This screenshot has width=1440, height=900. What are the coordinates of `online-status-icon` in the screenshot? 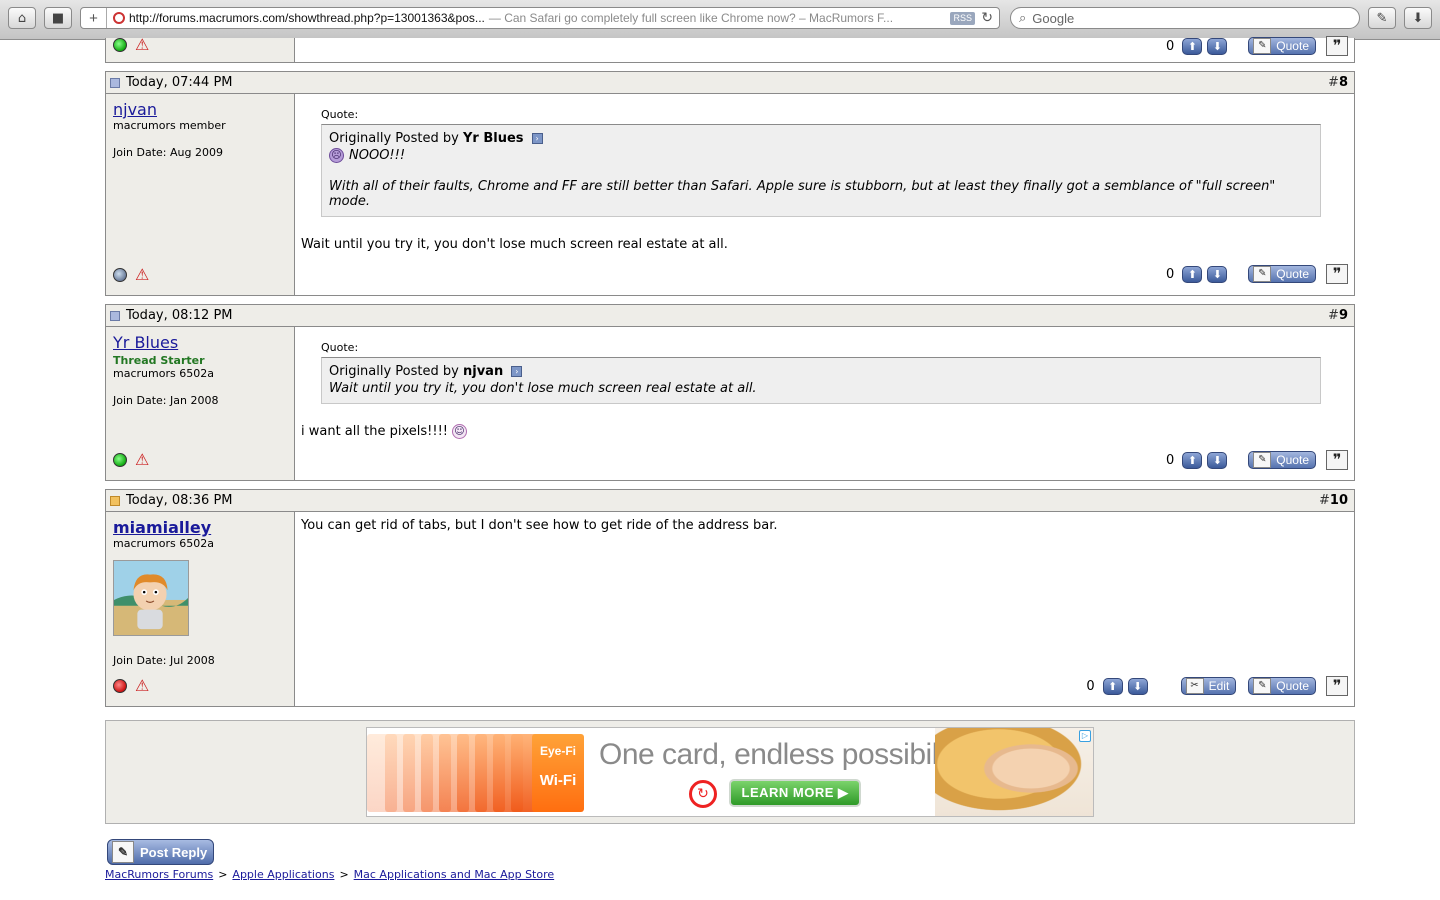 It's located at (120, 45).